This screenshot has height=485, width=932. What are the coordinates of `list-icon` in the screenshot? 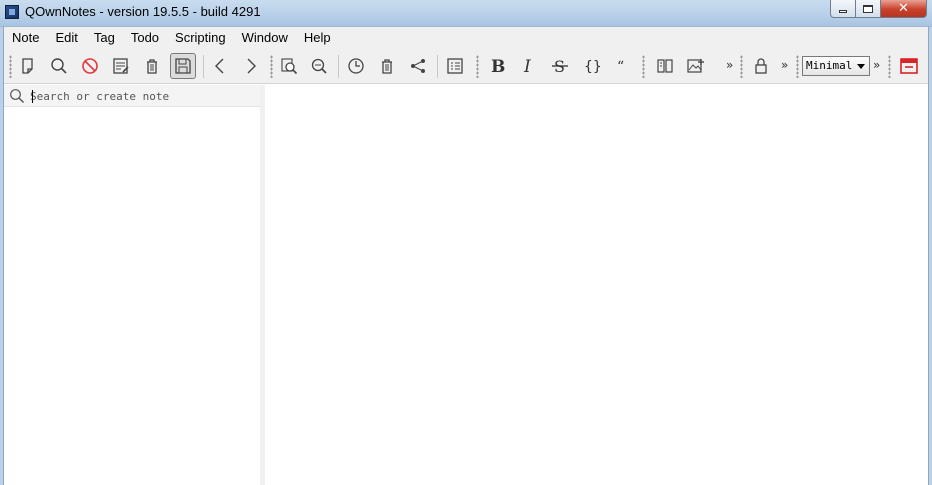 It's located at (455, 66).